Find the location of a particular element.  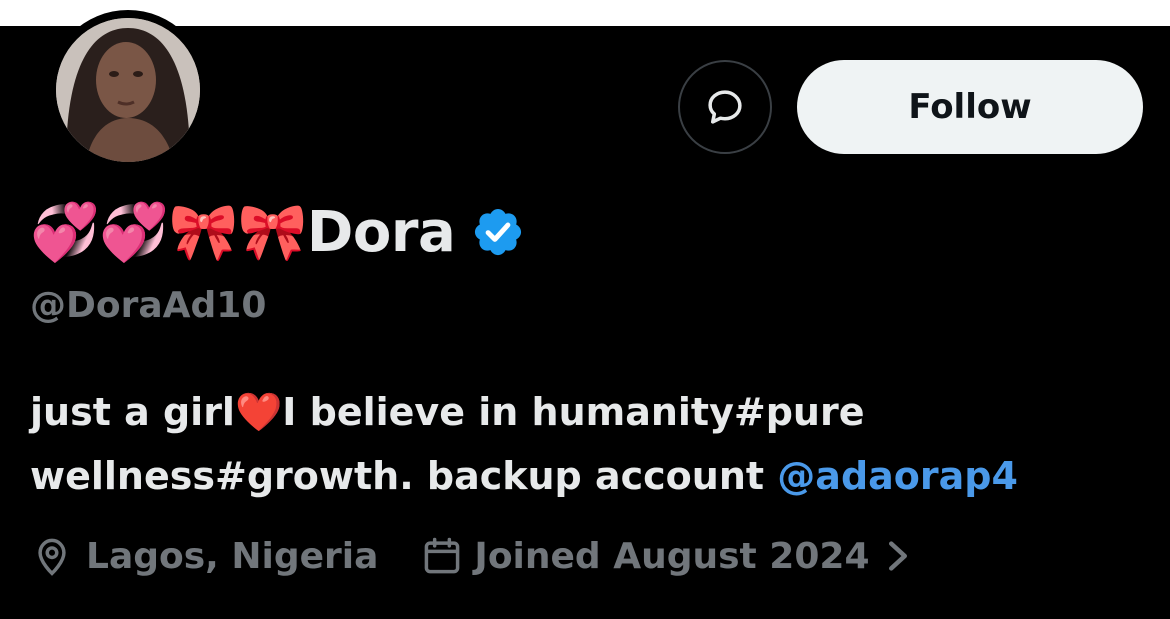

avatar-image-icon is located at coordinates (128, 90).